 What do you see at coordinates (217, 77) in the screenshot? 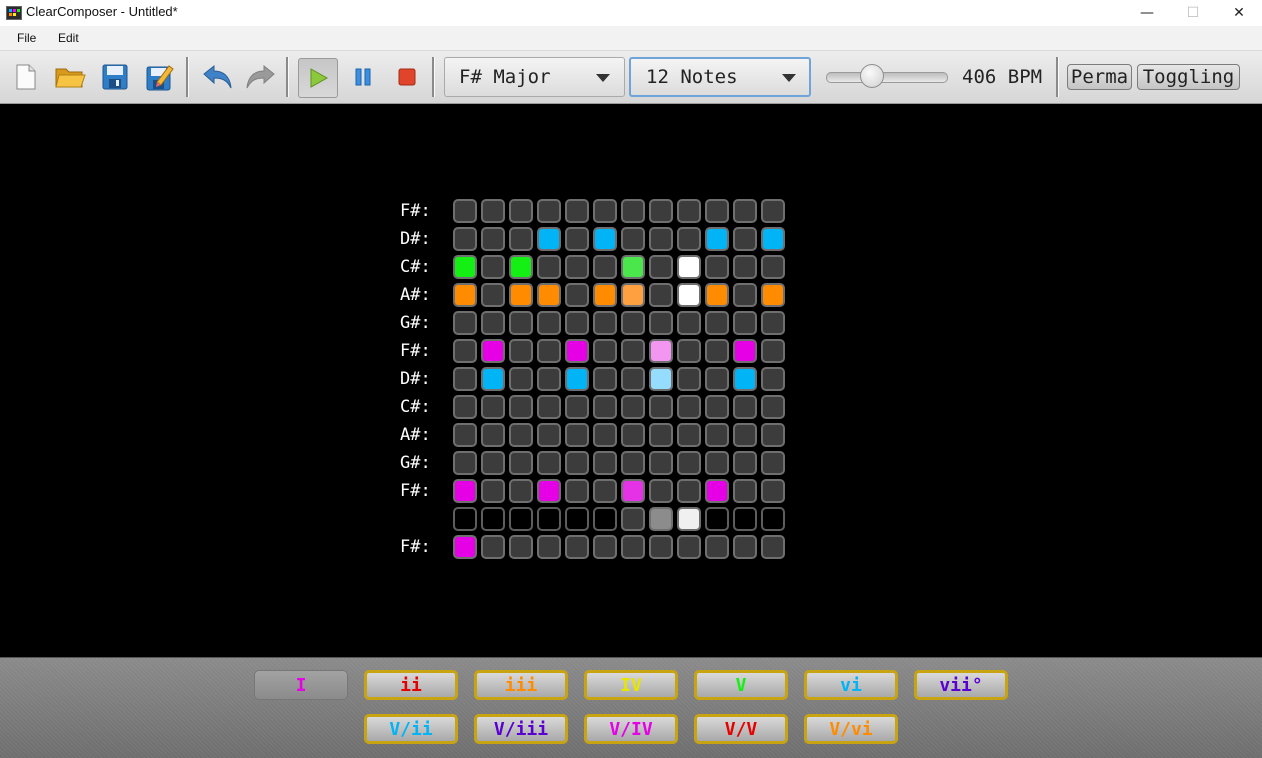
I see `undo-icon` at bounding box center [217, 77].